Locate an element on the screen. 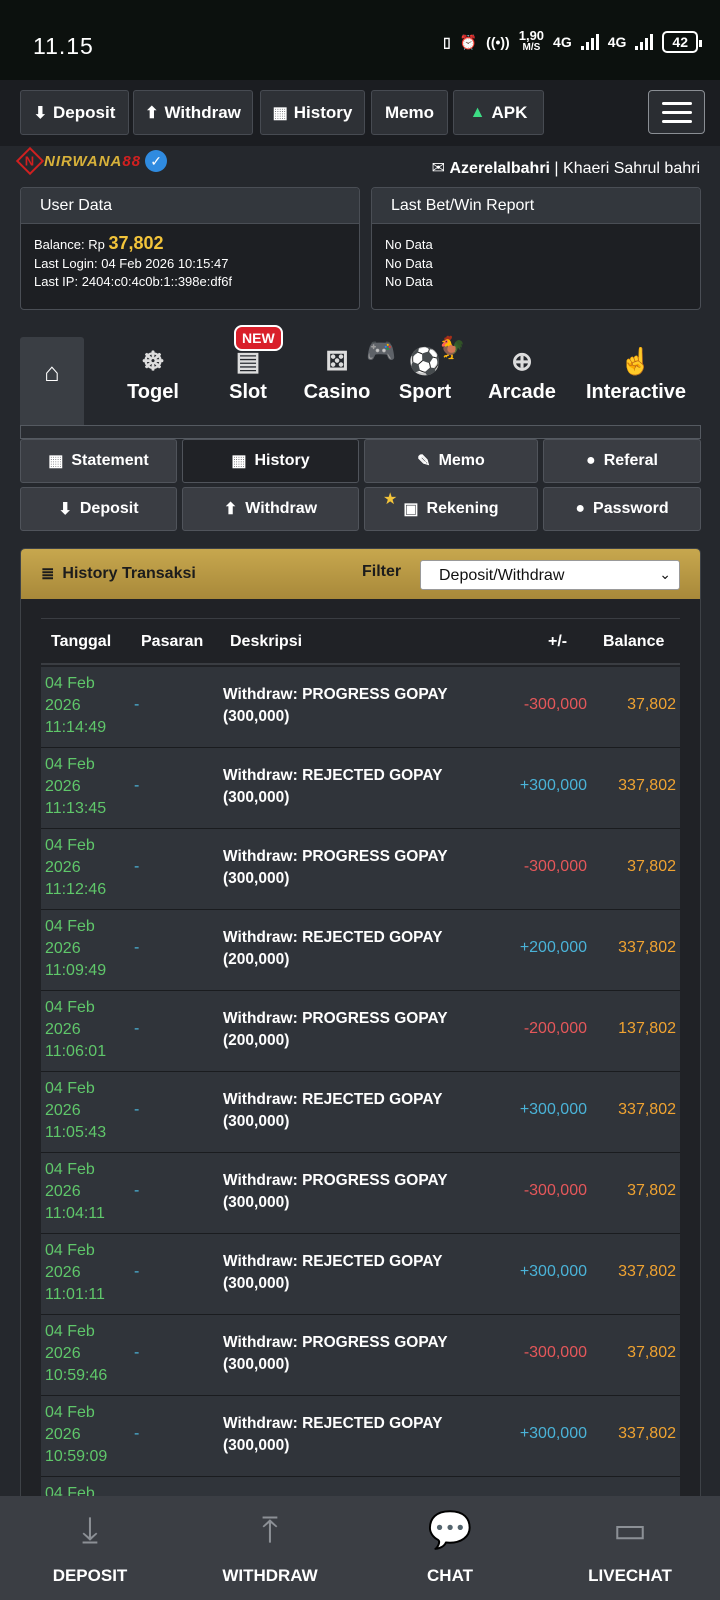  tab-togel: ☸ Togel is located at coordinates (153, 374).